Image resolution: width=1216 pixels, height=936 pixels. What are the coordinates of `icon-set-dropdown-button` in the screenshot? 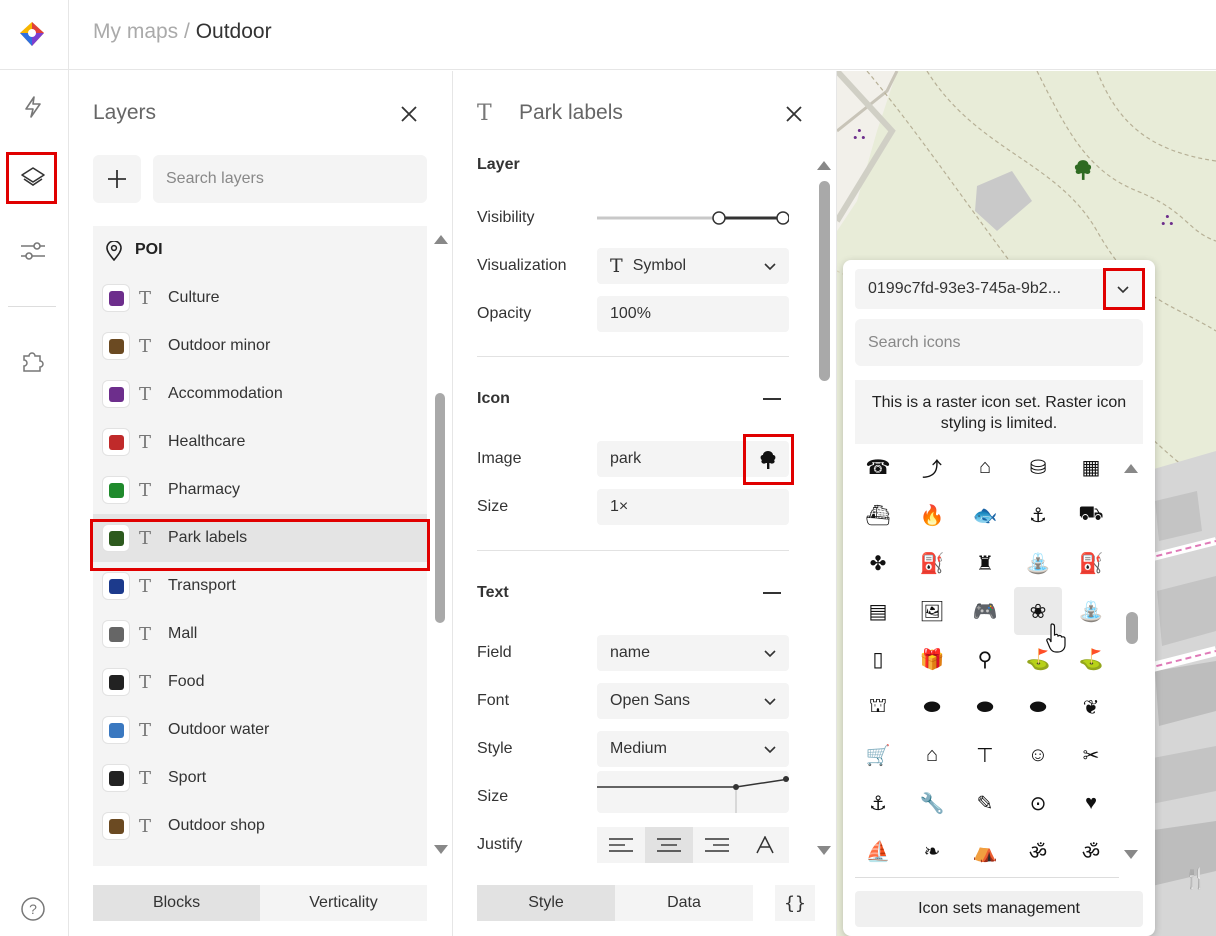 It's located at (1123, 289).